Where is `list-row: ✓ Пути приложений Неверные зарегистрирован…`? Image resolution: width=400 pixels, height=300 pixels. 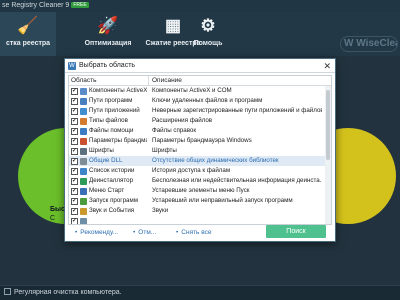 list-row: ✓ Пути приложений Неверные зарегистрирован… is located at coordinates (200, 111).